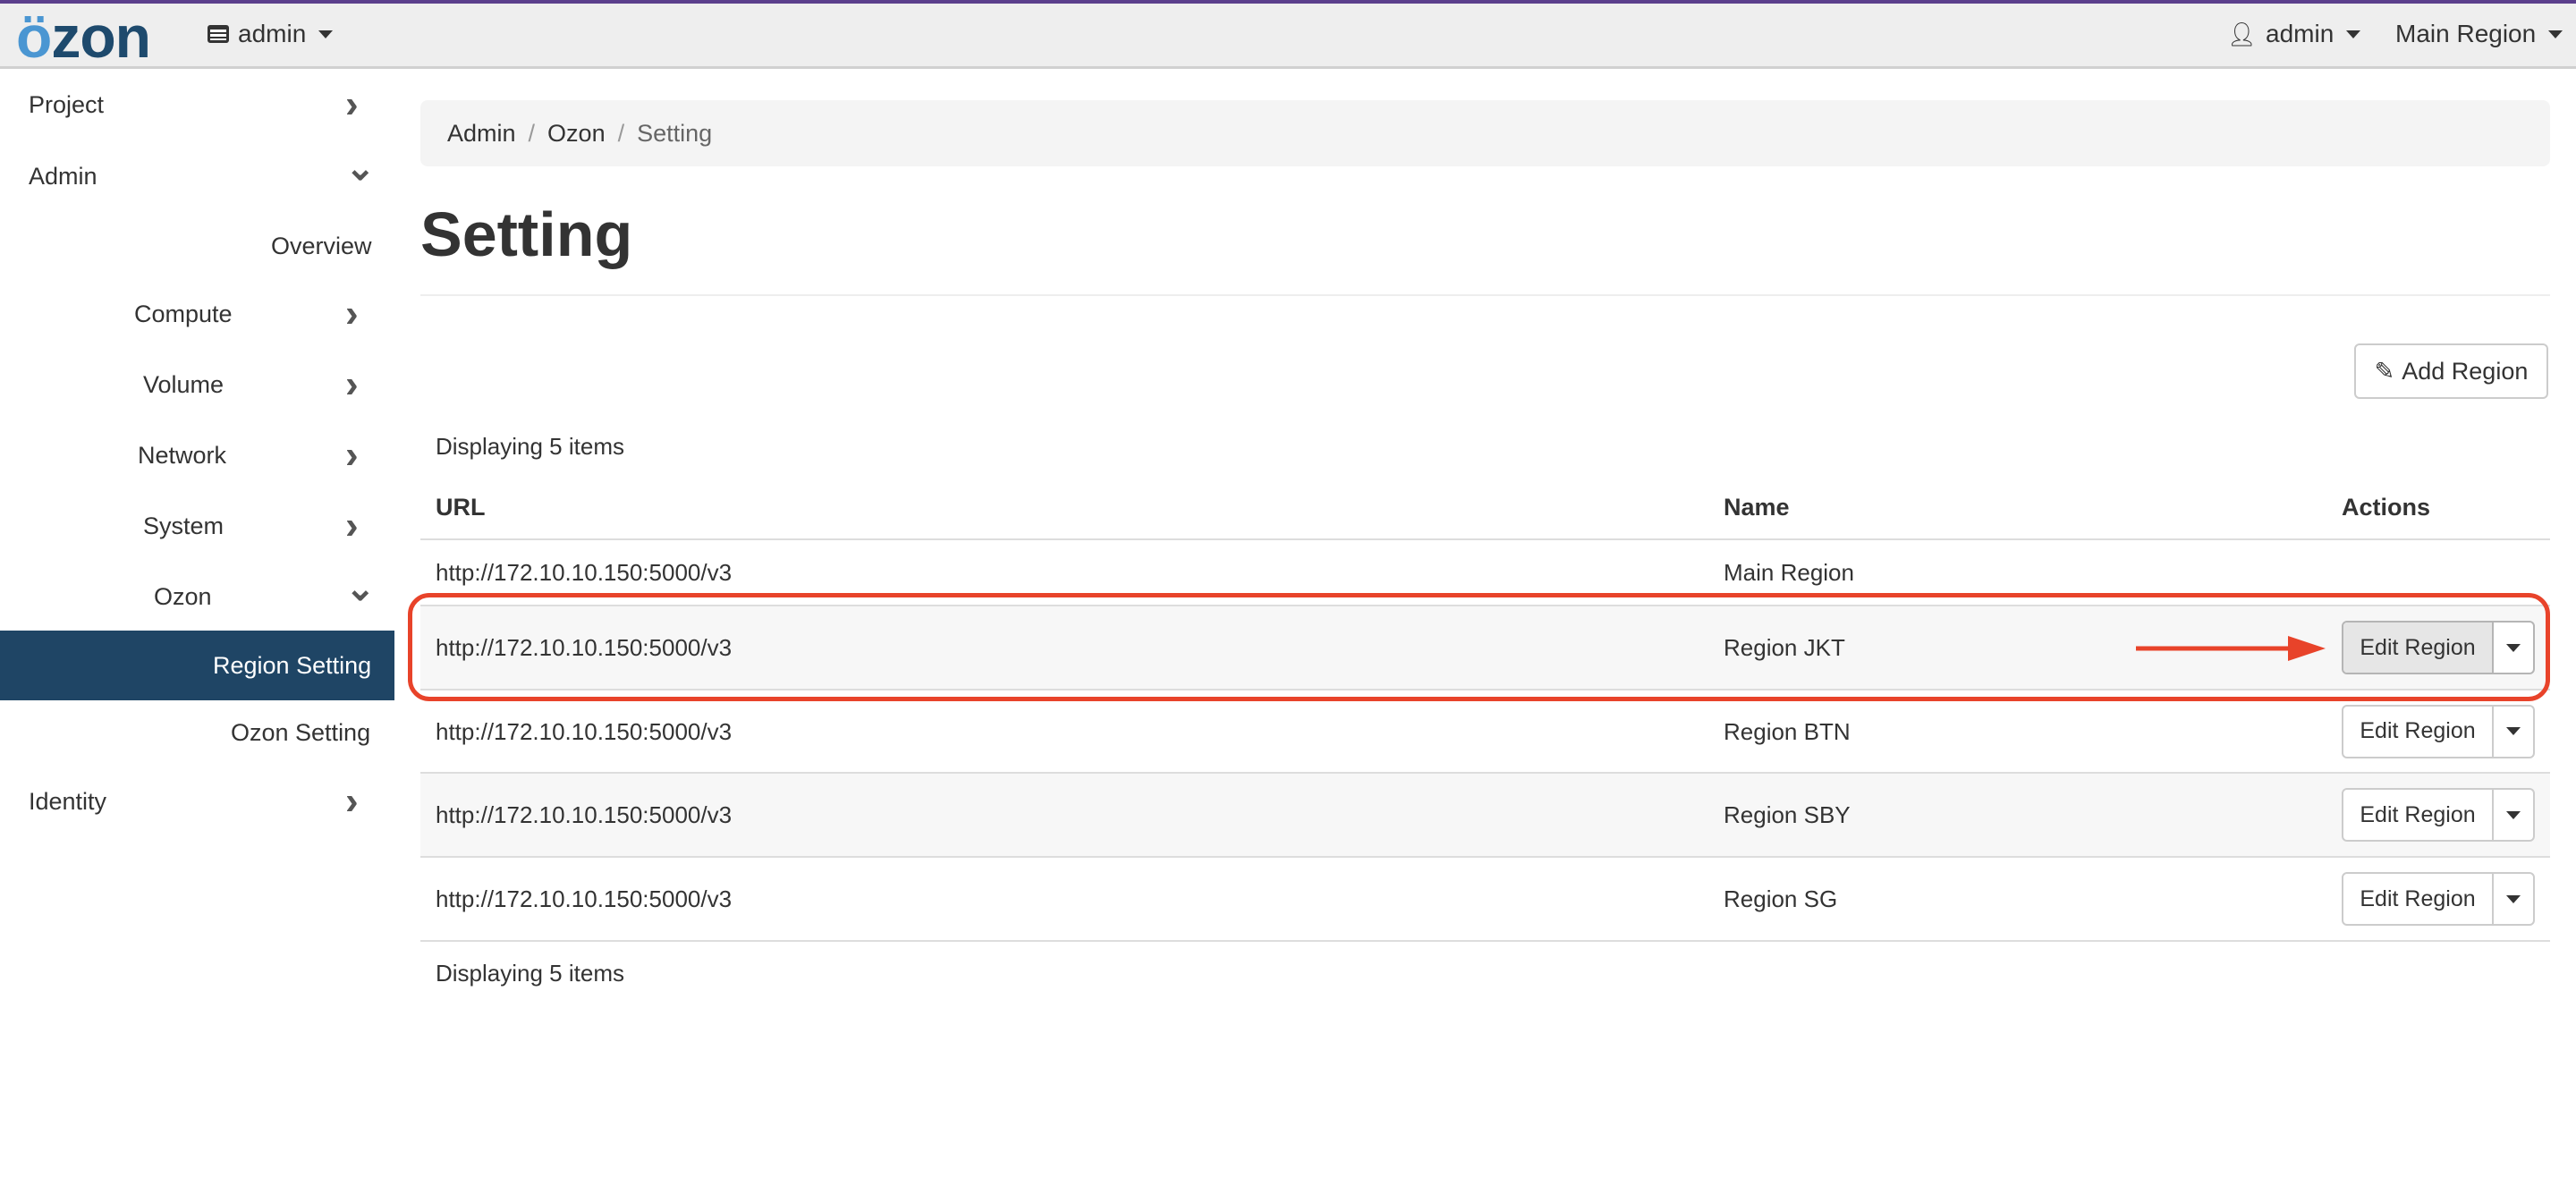 This screenshot has width=2576, height=1186. What do you see at coordinates (182, 455) in the screenshot?
I see `sidebar-item-label: Network` at bounding box center [182, 455].